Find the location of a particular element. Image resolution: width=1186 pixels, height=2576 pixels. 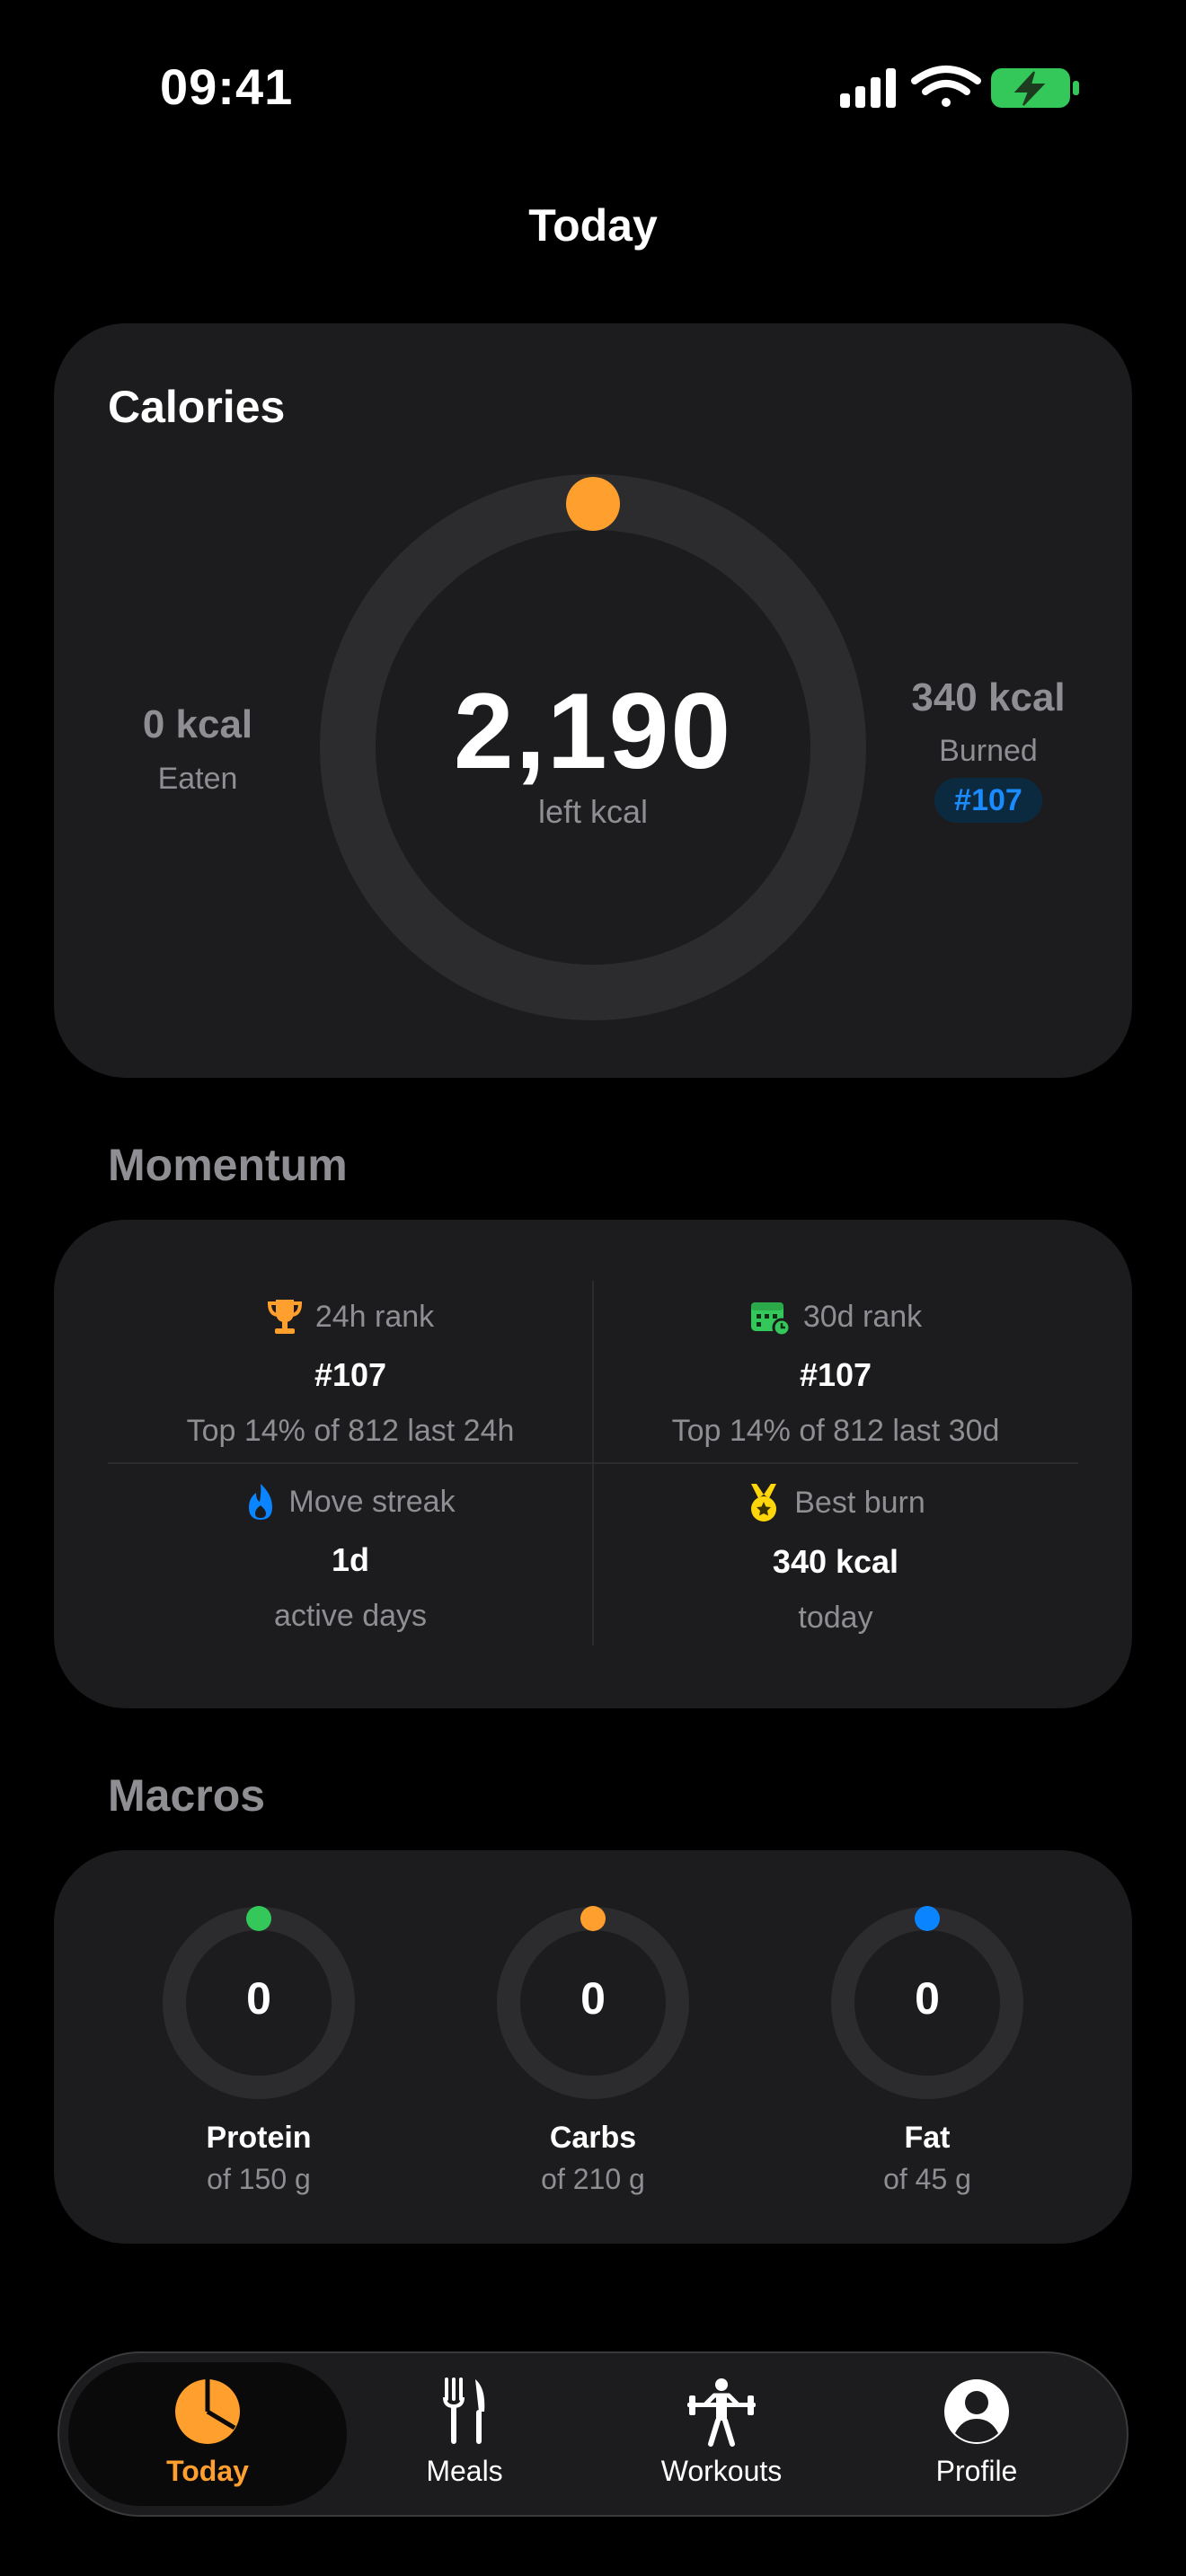

macro-name: Protein is located at coordinates (259, 2138).